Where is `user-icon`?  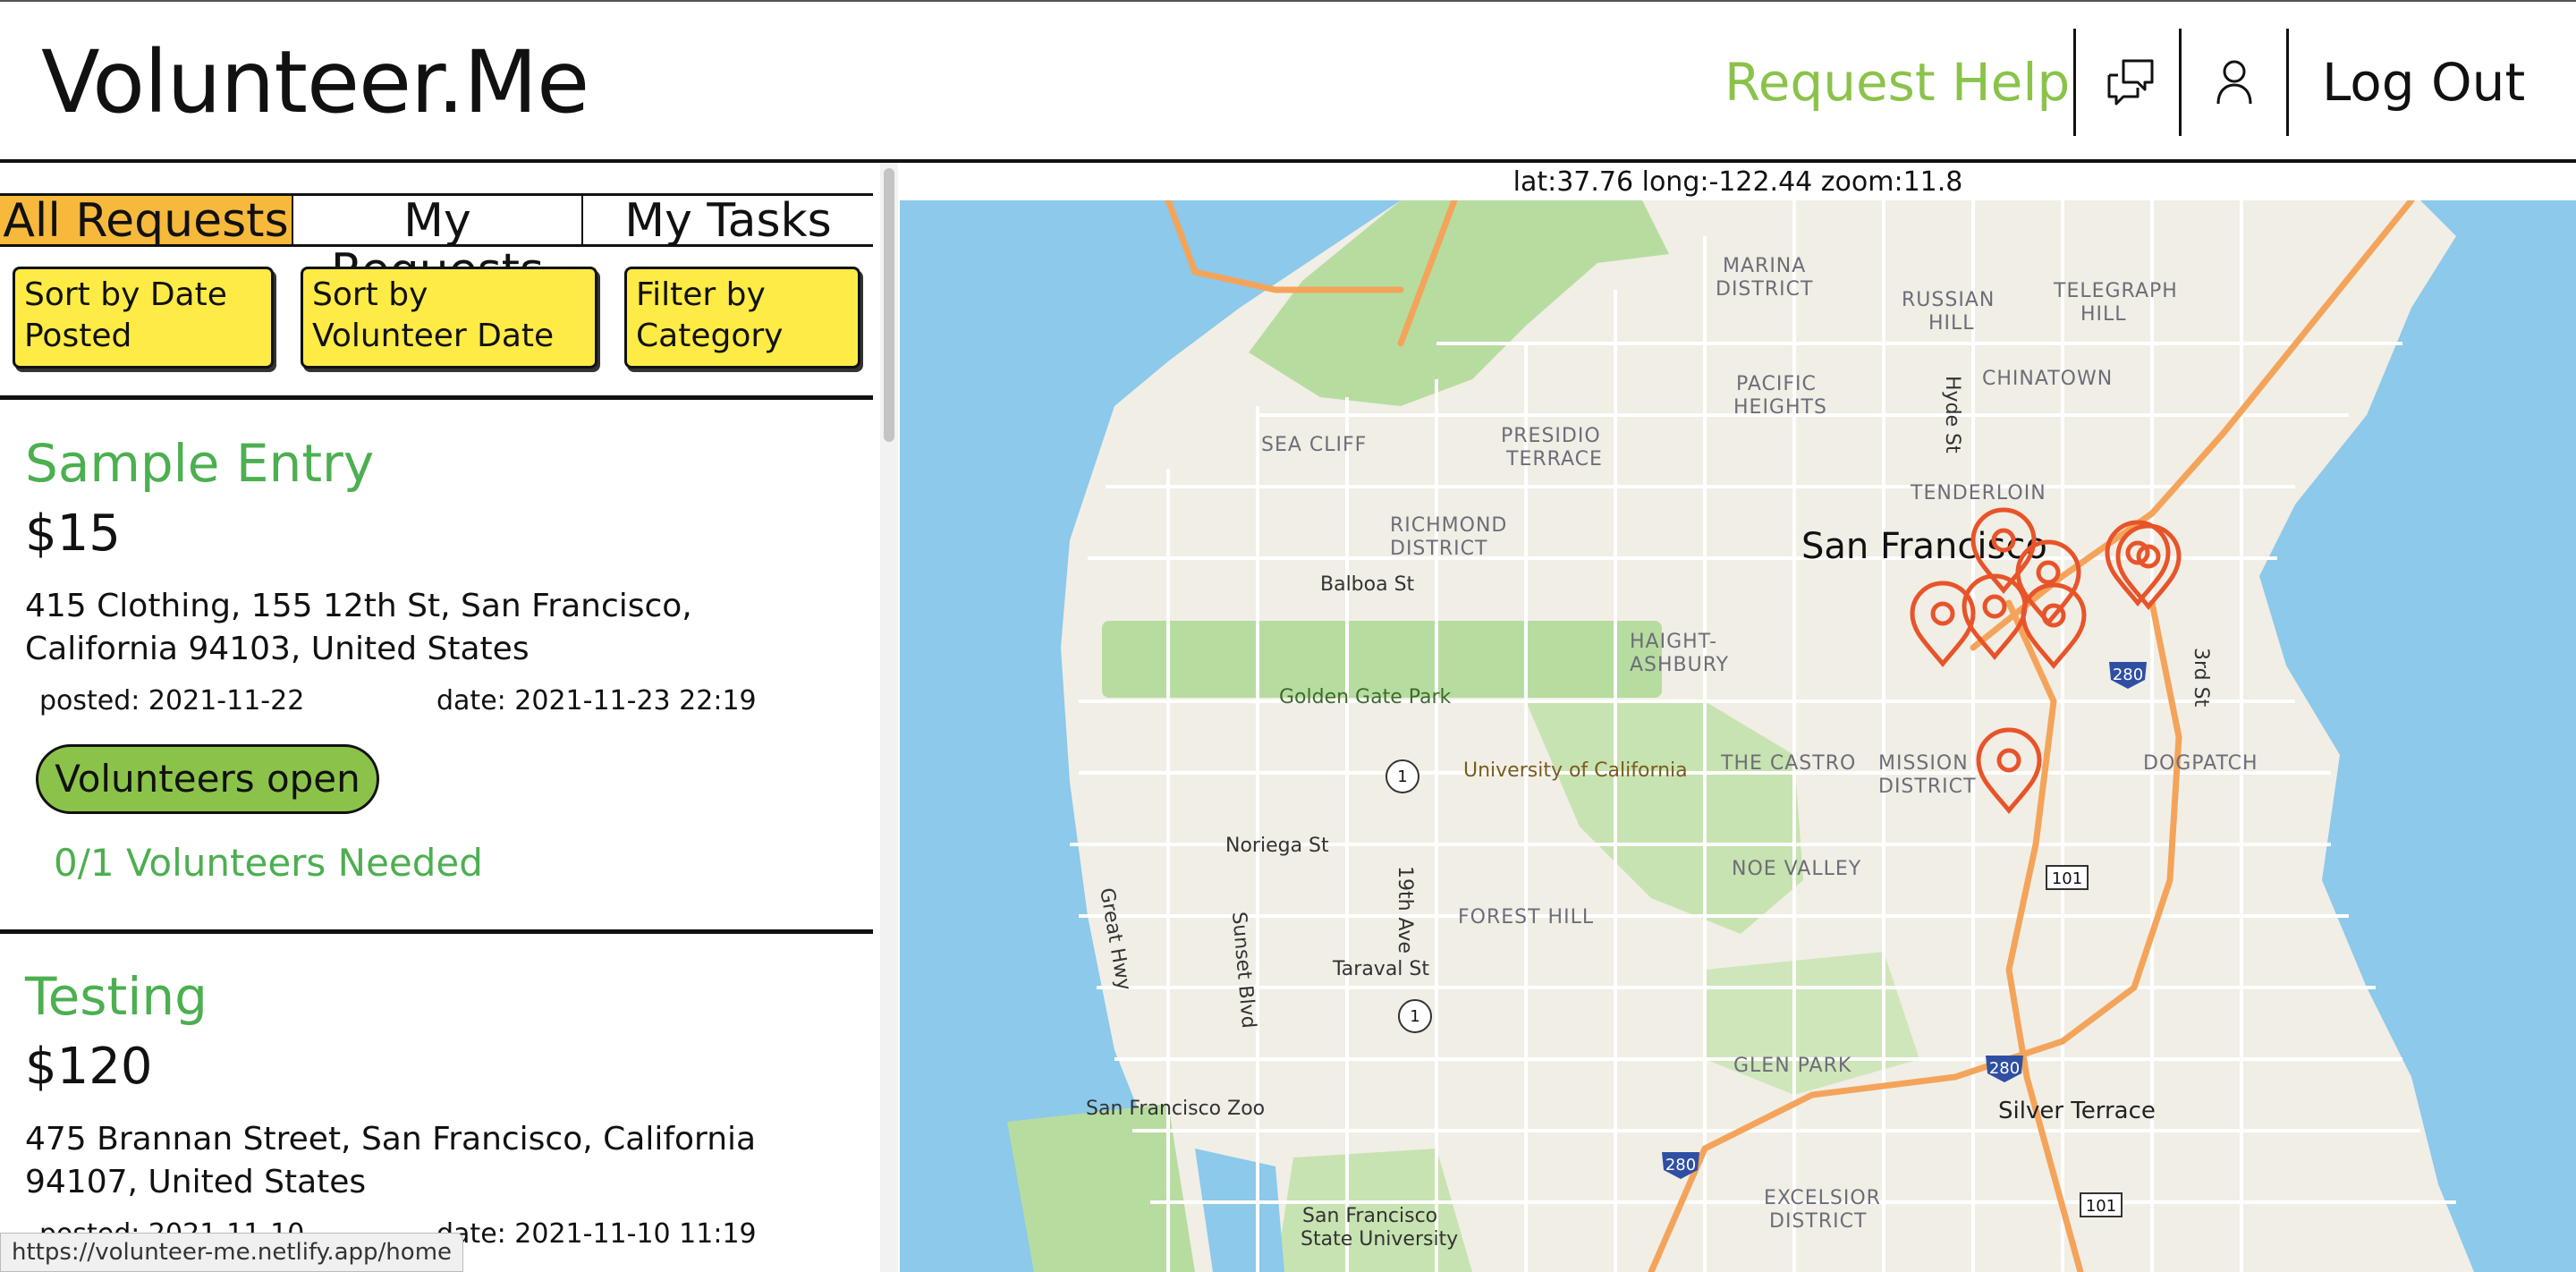
user-icon is located at coordinates (2234, 82).